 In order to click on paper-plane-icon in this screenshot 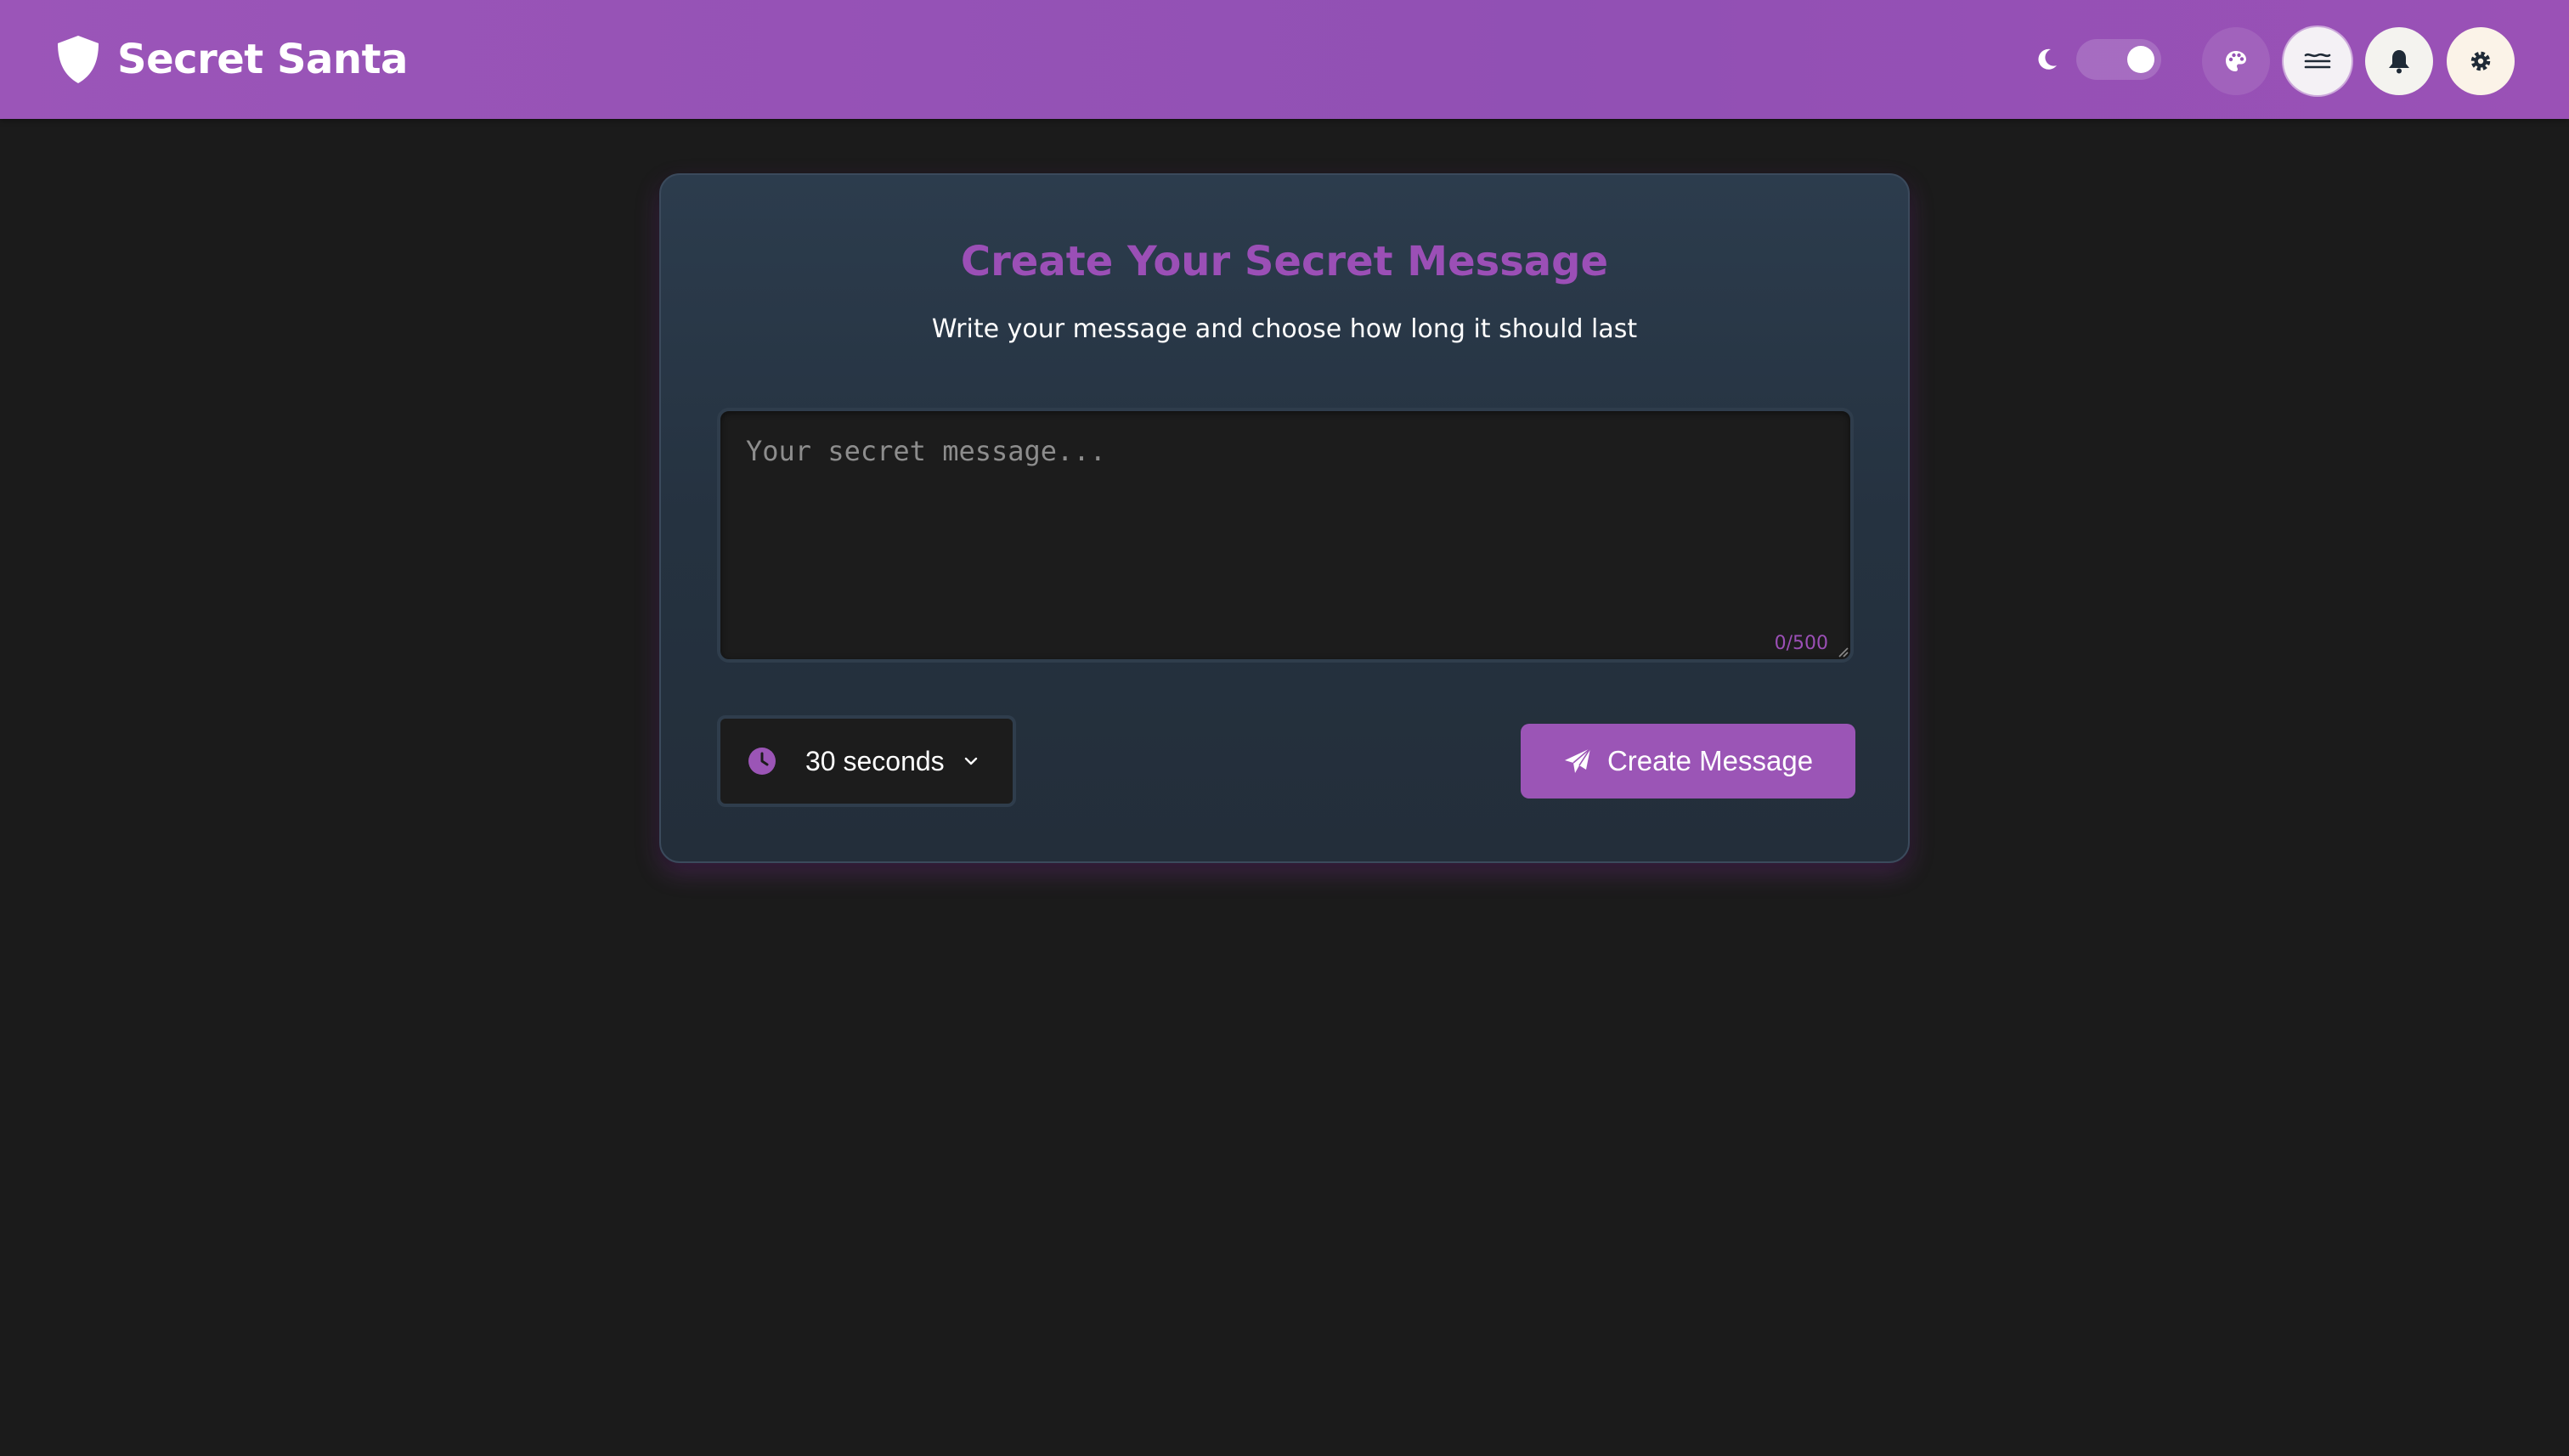, I will do `click(1577, 760)`.